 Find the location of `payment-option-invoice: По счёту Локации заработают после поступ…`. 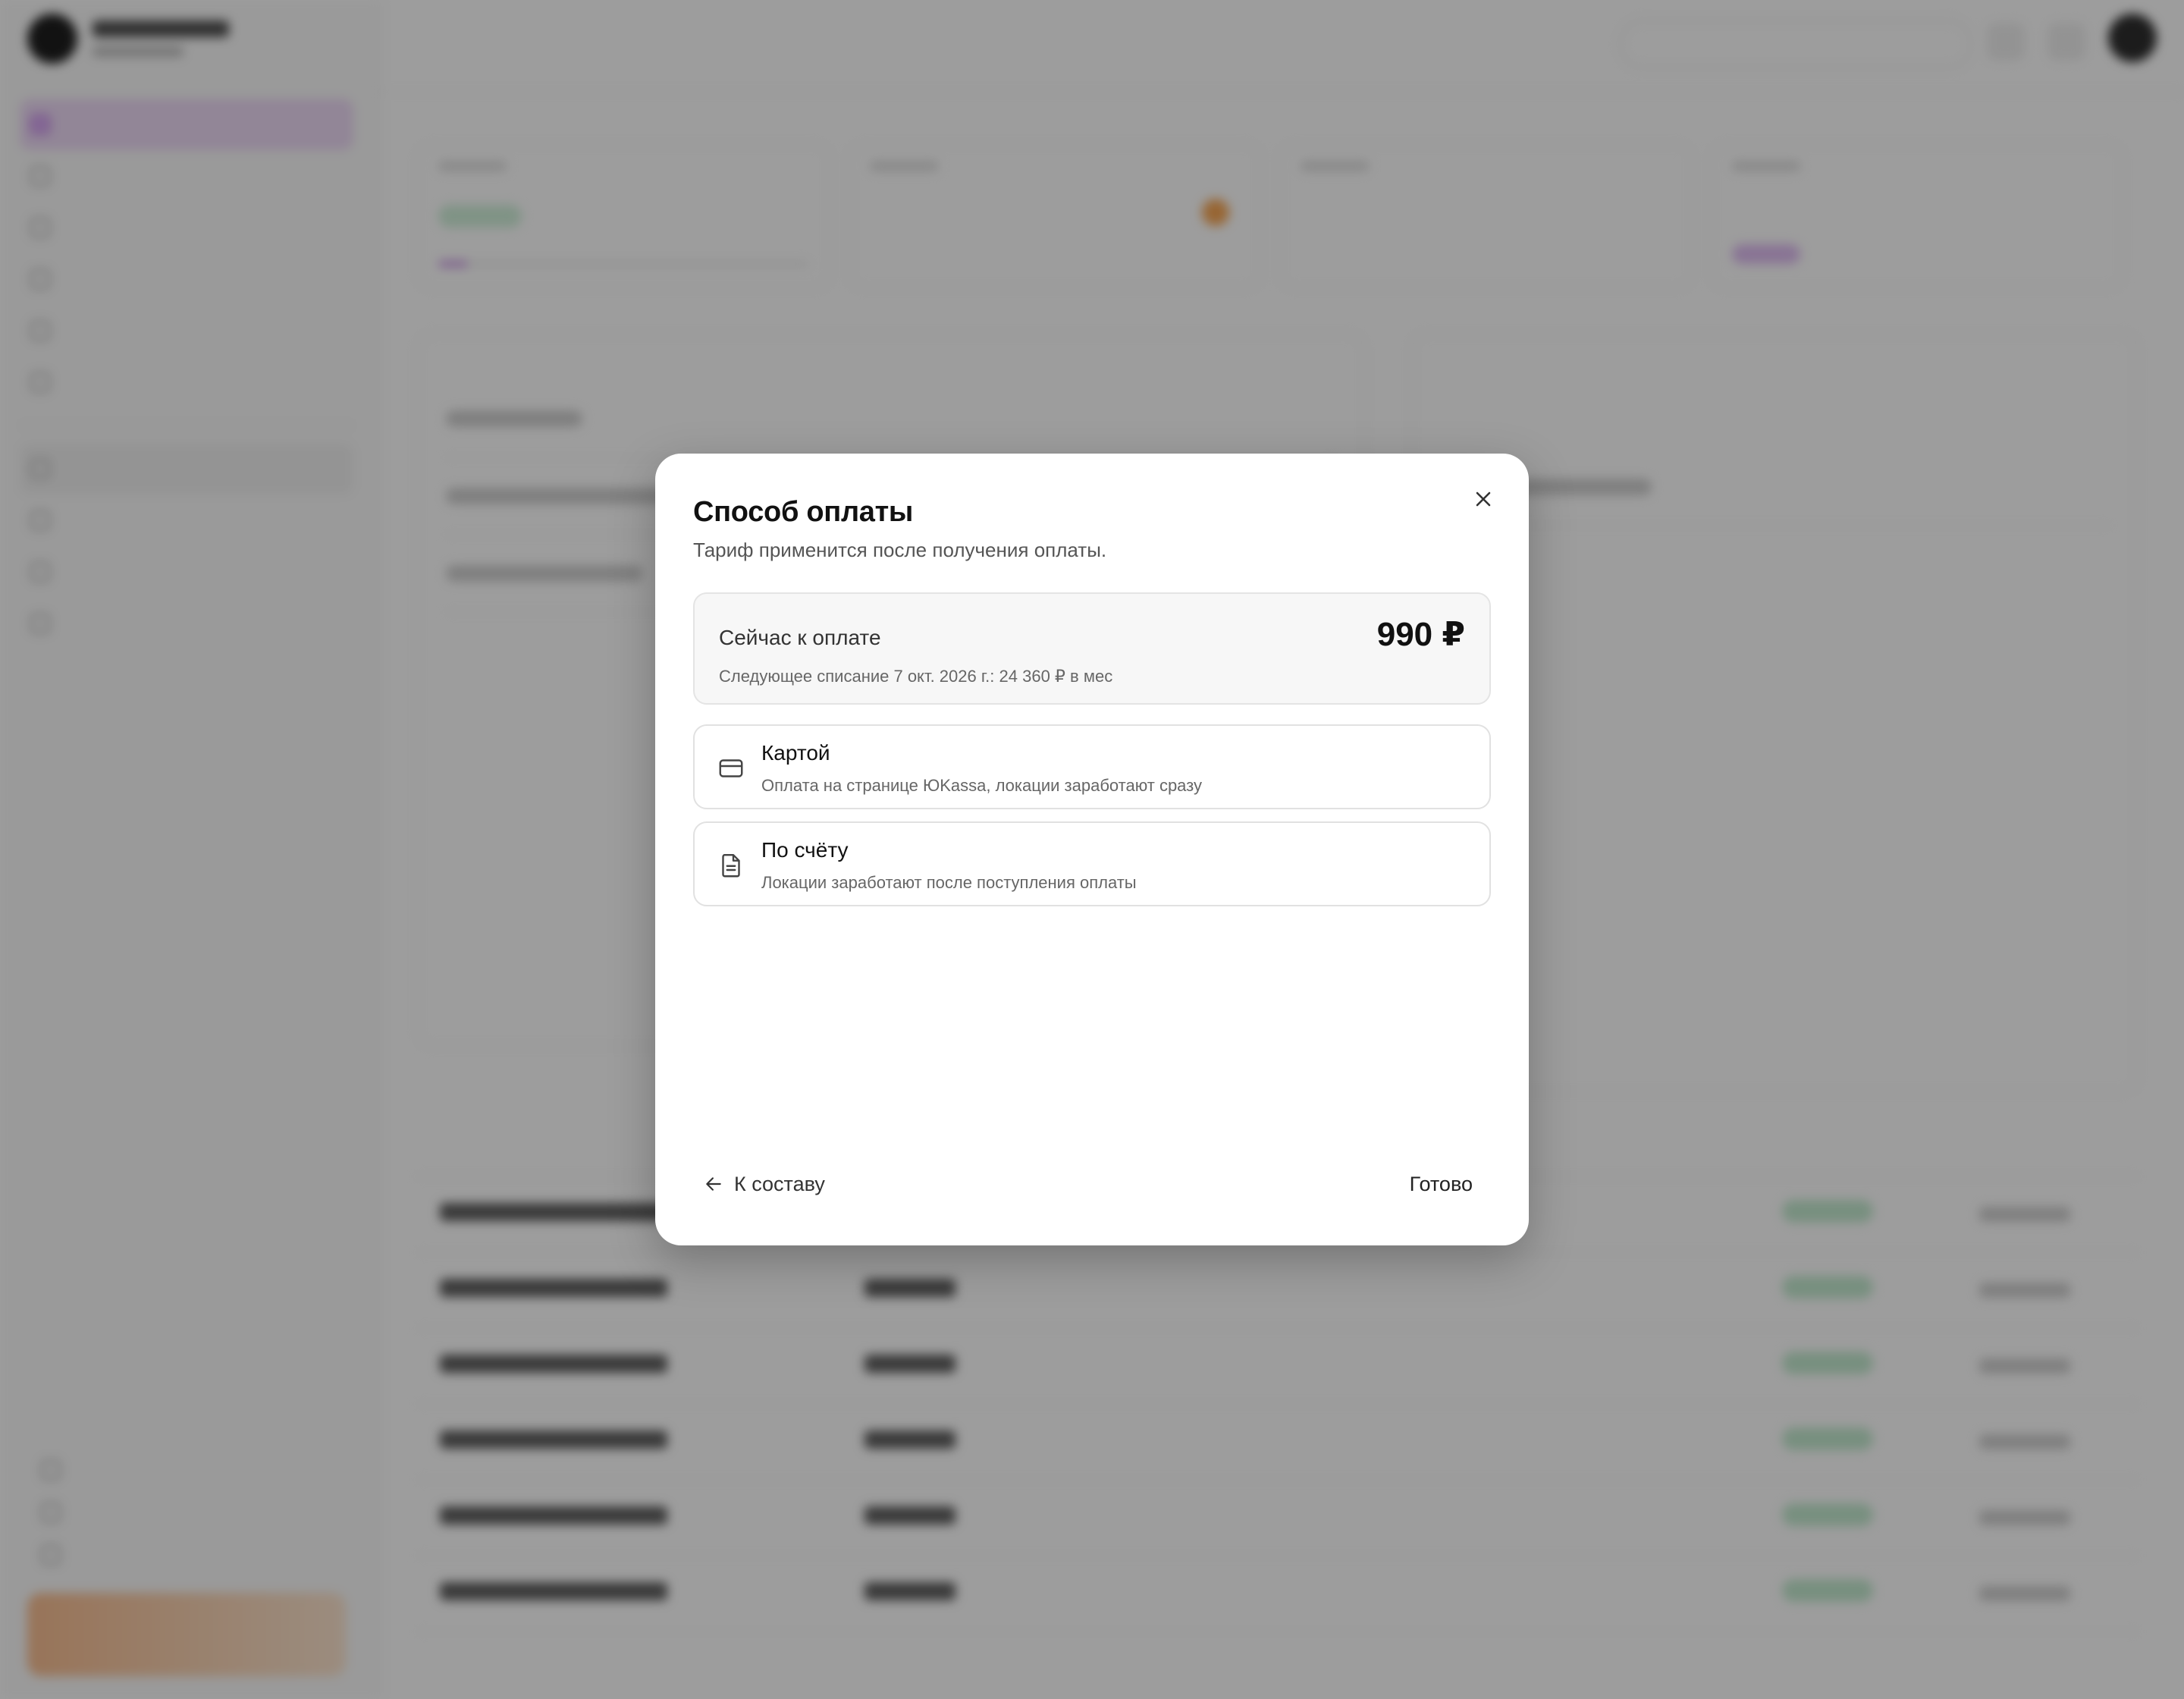

payment-option-invoice: По счёту Локации заработают после поступ… is located at coordinates (1092, 864).